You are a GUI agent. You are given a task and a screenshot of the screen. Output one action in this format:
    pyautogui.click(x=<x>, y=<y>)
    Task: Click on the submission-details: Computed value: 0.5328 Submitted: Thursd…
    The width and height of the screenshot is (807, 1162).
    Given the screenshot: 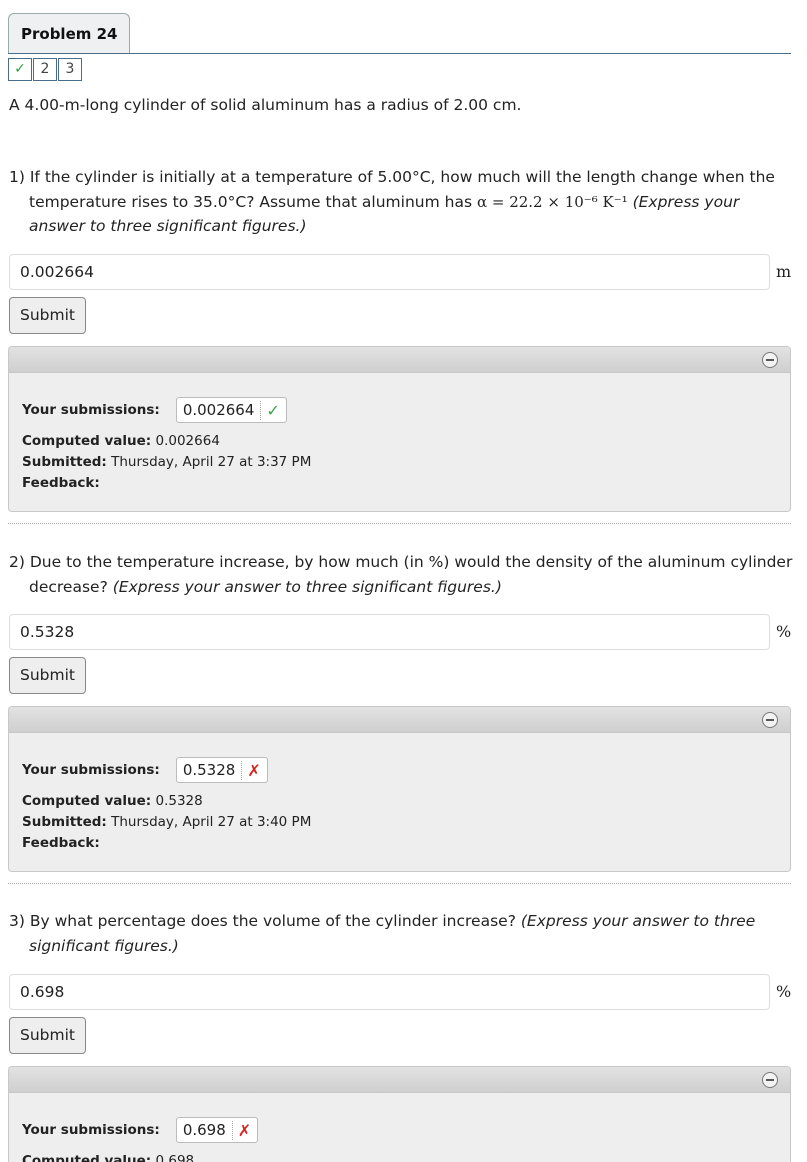 What is the action you would take?
    pyautogui.click(x=166, y=822)
    